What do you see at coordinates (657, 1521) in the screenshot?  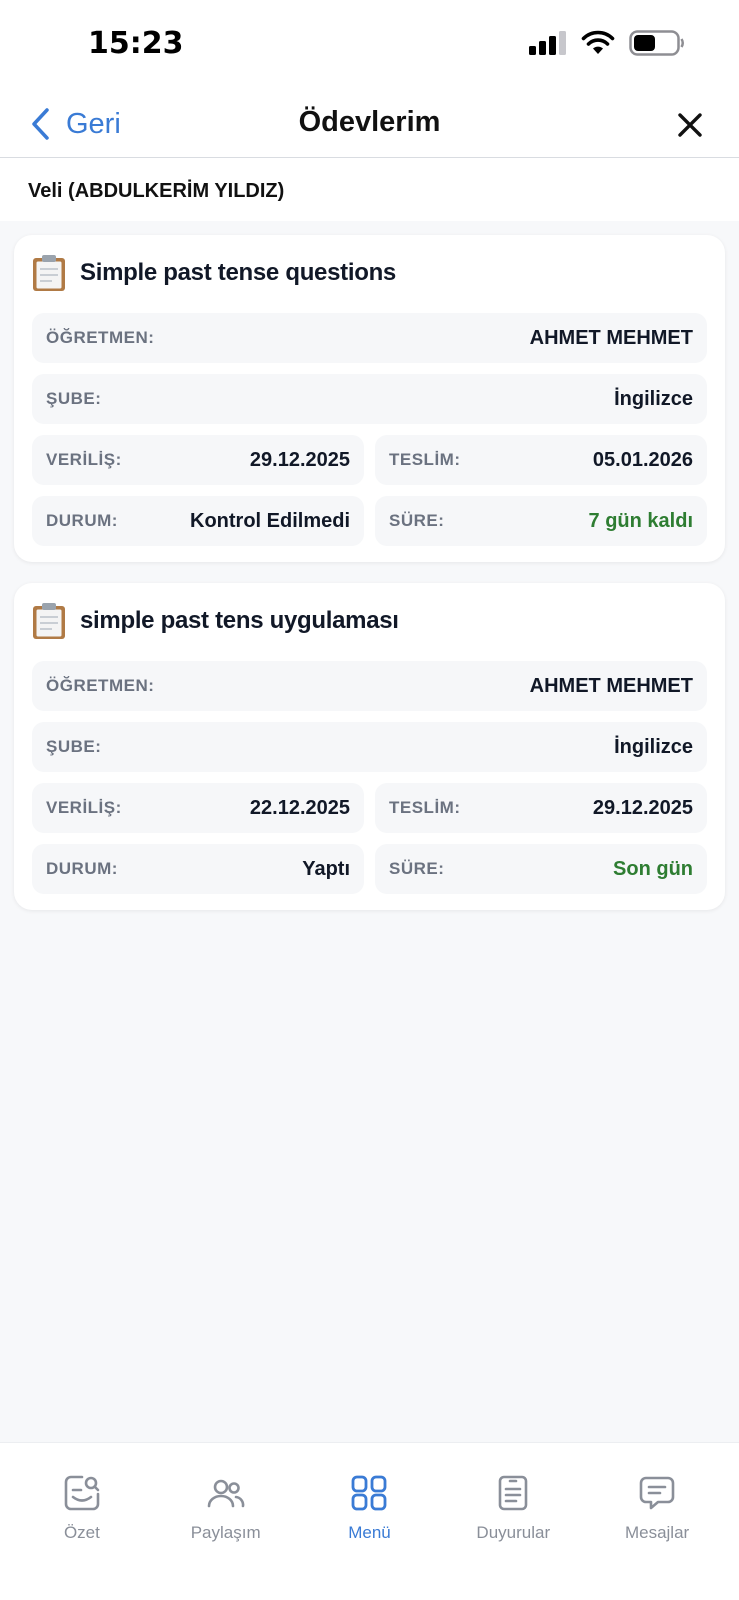 I see `tab-messages: Mesajlar` at bounding box center [657, 1521].